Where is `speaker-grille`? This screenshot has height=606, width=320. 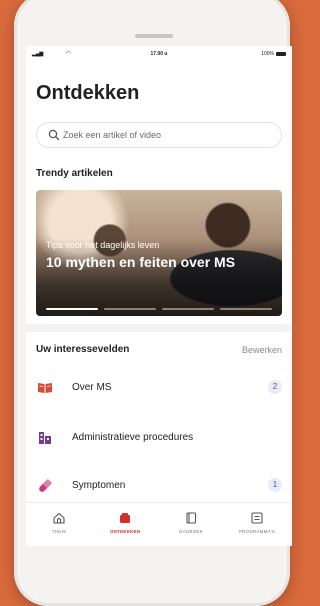
speaker-grille is located at coordinates (154, 36).